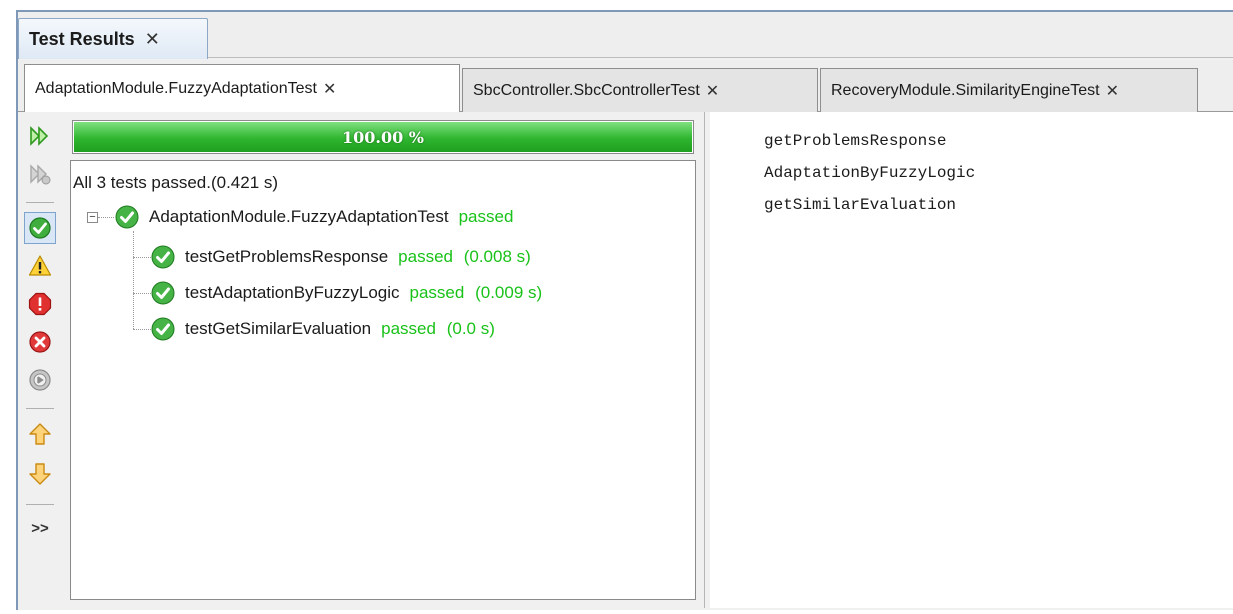 This screenshot has height=614, width=1233. Describe the element at coordinates (278, 328) in the screenshot. I see `test-name: testGetSimilarEvaluation` at that location.